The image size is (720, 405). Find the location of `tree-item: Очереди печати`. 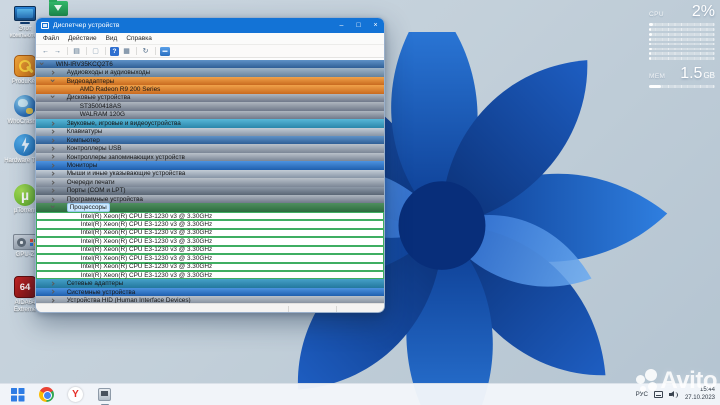

tree-item: Очереди печати is located at coordinates (210, 182).